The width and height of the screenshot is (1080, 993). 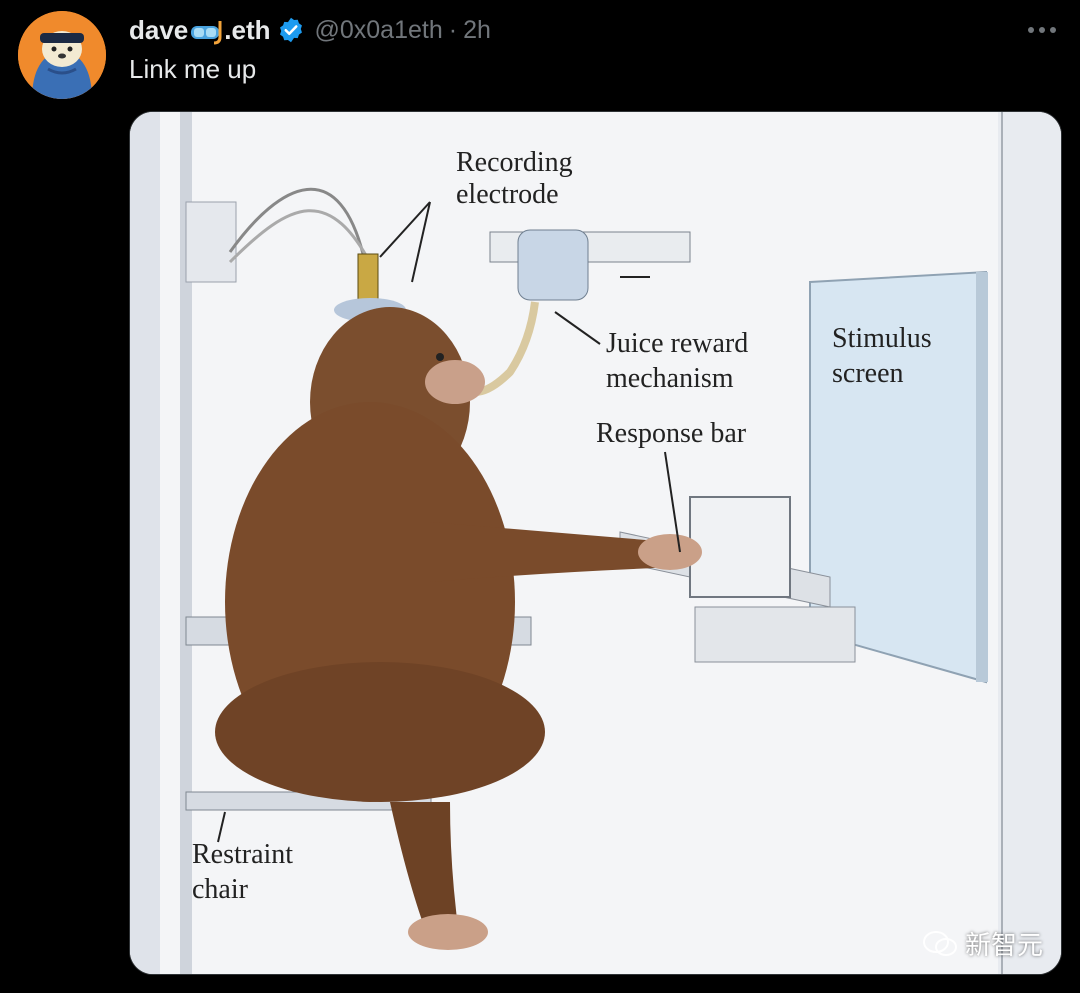 What do you see at coordinates (220, 889) in the screenshot?
I see `label-restraint-line2: chair` at bounding box center [220, 889].